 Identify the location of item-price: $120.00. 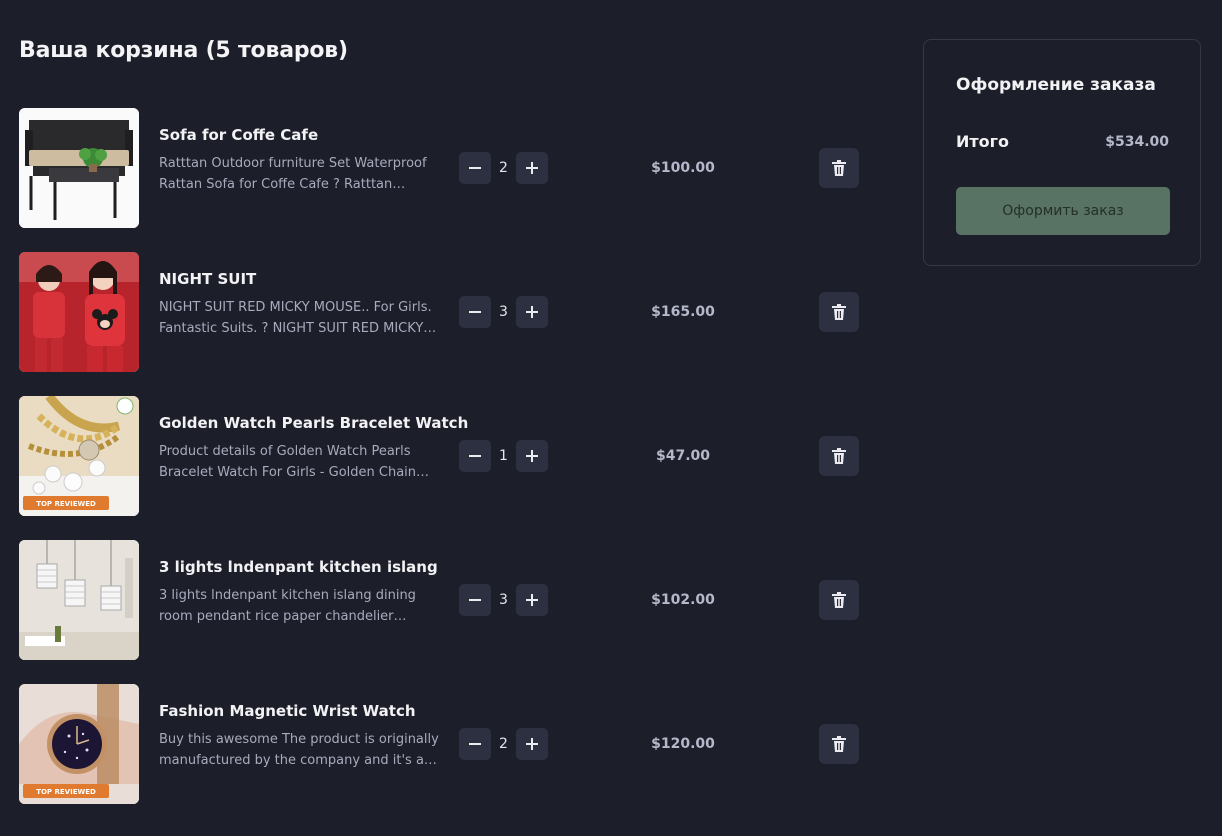
(683, 744).